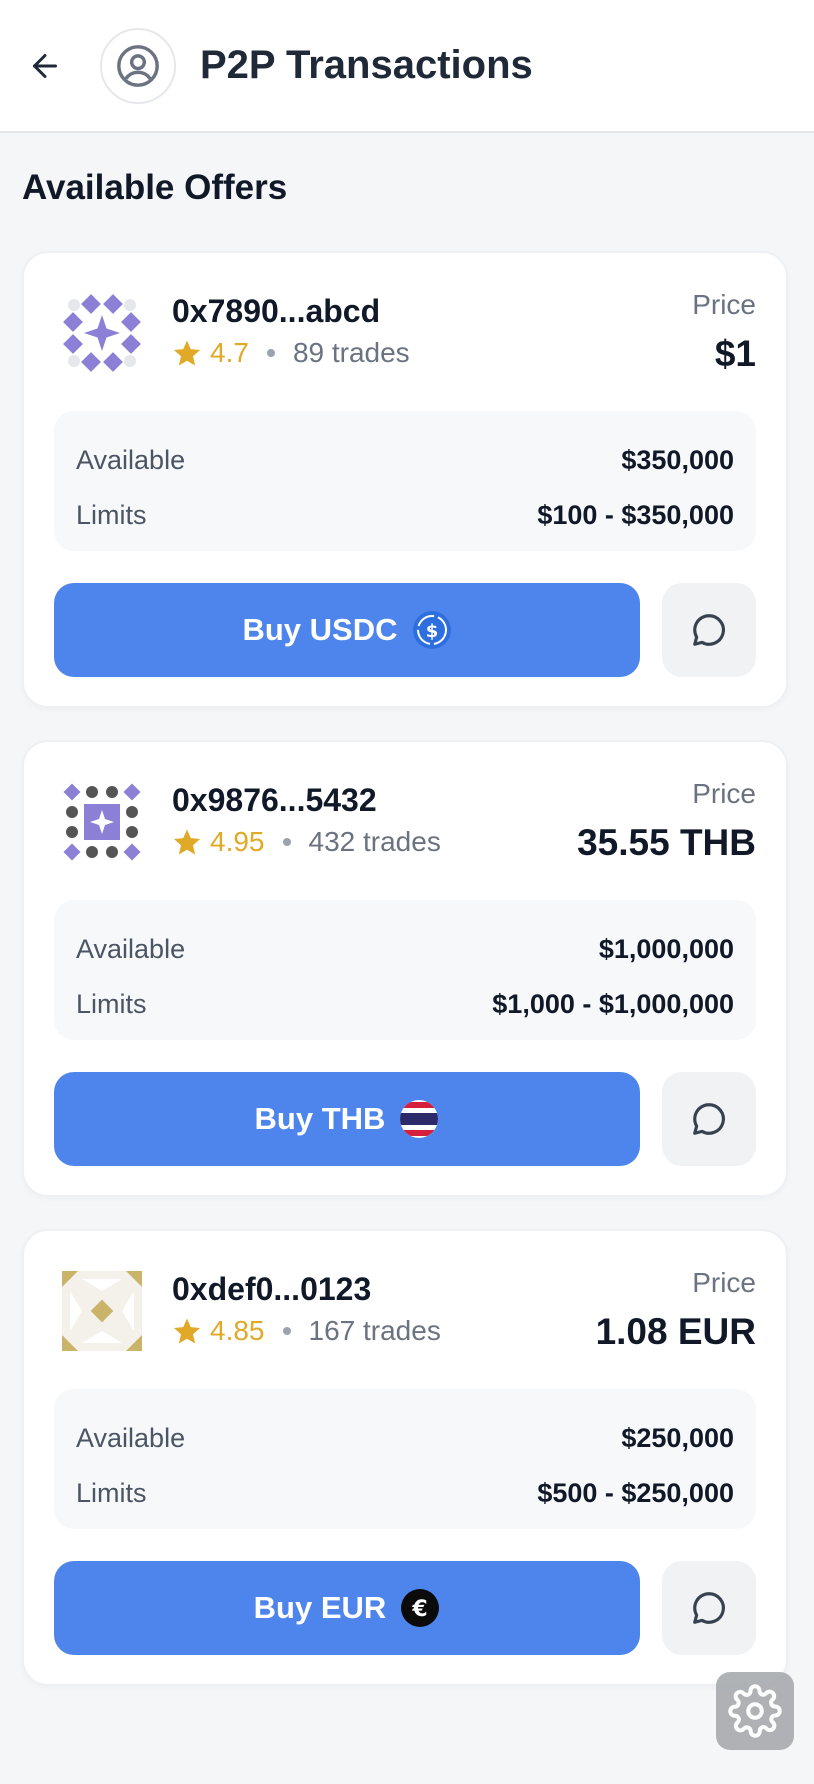 This screenshot has width=814, height=1784. I want to click on user-circle-icon, so click(138, 65).